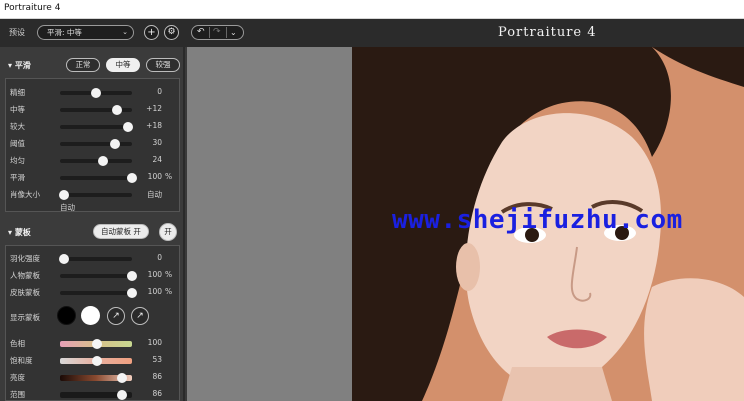  Describe the element at coordinates (121, 231) in the screenshot. I see `auto-mask-button: 自动蒙板 开` at that location.